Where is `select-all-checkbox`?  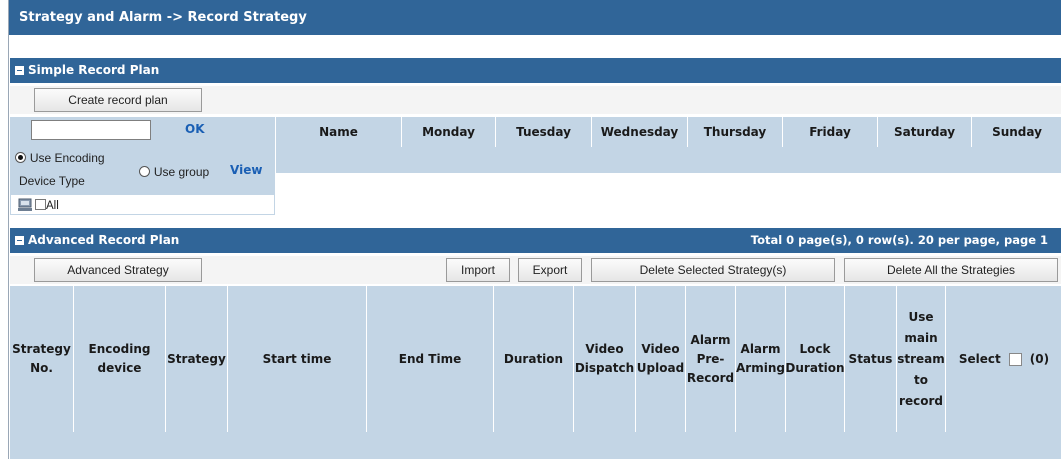
select-all-checkbox is located at coordinates (1015, 359).